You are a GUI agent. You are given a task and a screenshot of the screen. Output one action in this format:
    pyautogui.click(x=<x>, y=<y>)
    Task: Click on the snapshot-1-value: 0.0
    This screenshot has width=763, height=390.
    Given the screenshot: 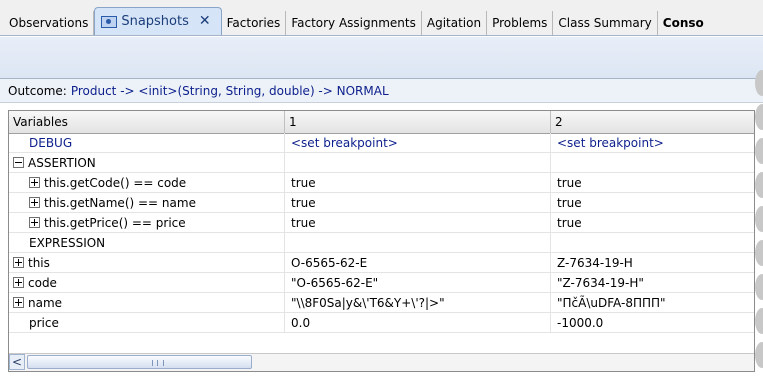 What is the action you would take?
    pyautogui.click(x=418, y=323)
    